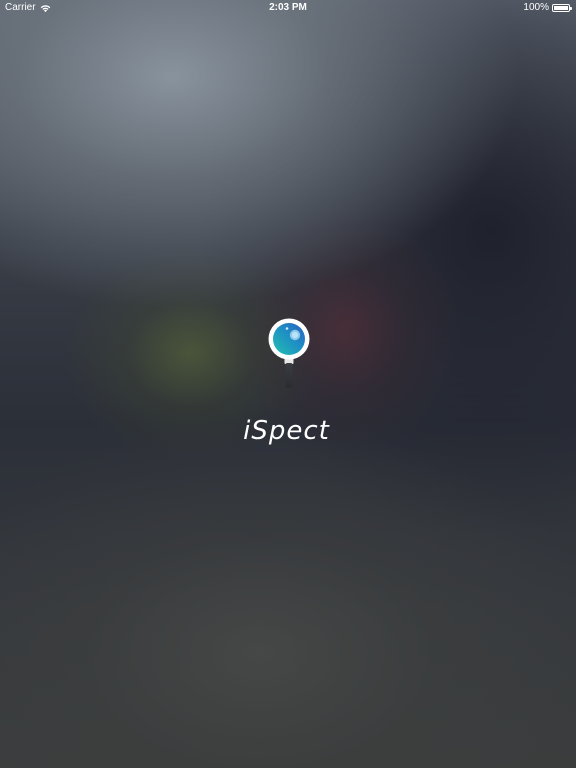 This screenshot has width=576, height=768. Describe the element at coordinates (536, 7) in the screenshot. I see `battery-percent: 100%` at that location.